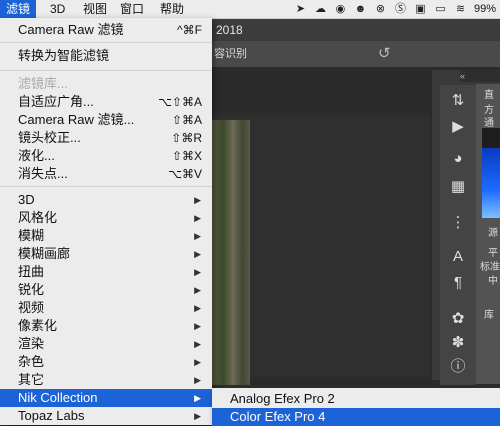 The height and width of the screenshot is (426, 500). Describe the element at coordinates (106, 218) in the screenshot. I see `menu-item-stylize: 风格化 ▶` at that location.